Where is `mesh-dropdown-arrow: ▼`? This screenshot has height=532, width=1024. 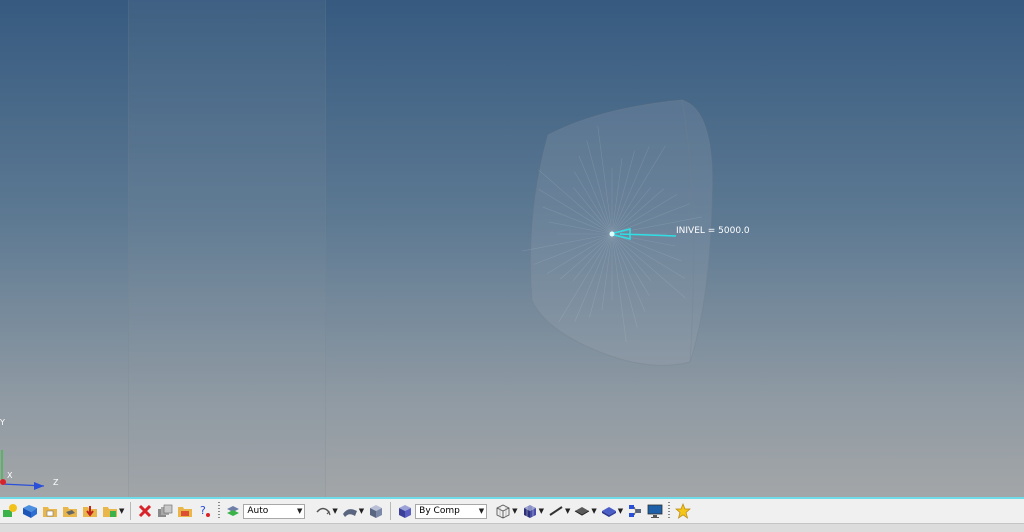 mesh-dropdown-arrow: ▼ is located at coordinates (541, 511).